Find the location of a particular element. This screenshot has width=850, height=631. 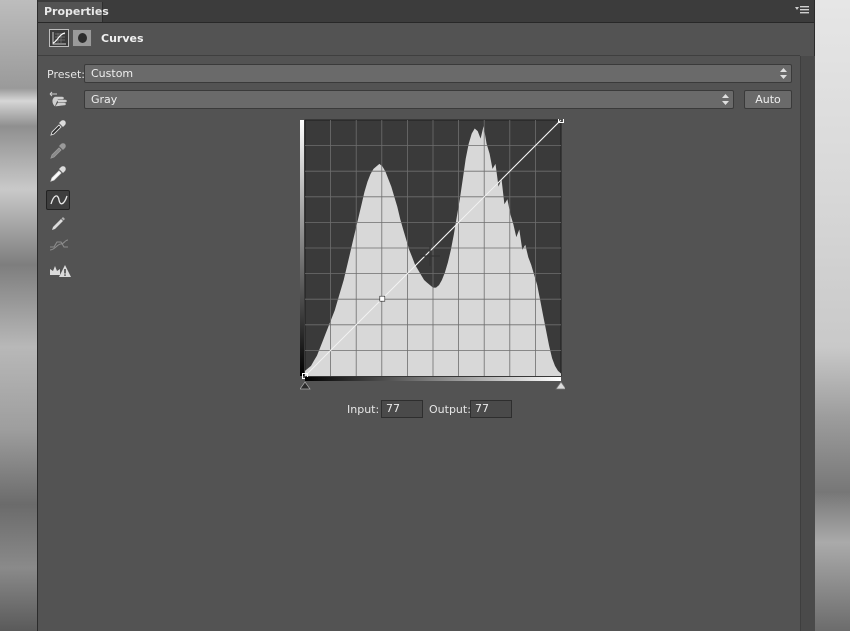

draw-curve-pencil-tool is located at coordinates (58, 224).